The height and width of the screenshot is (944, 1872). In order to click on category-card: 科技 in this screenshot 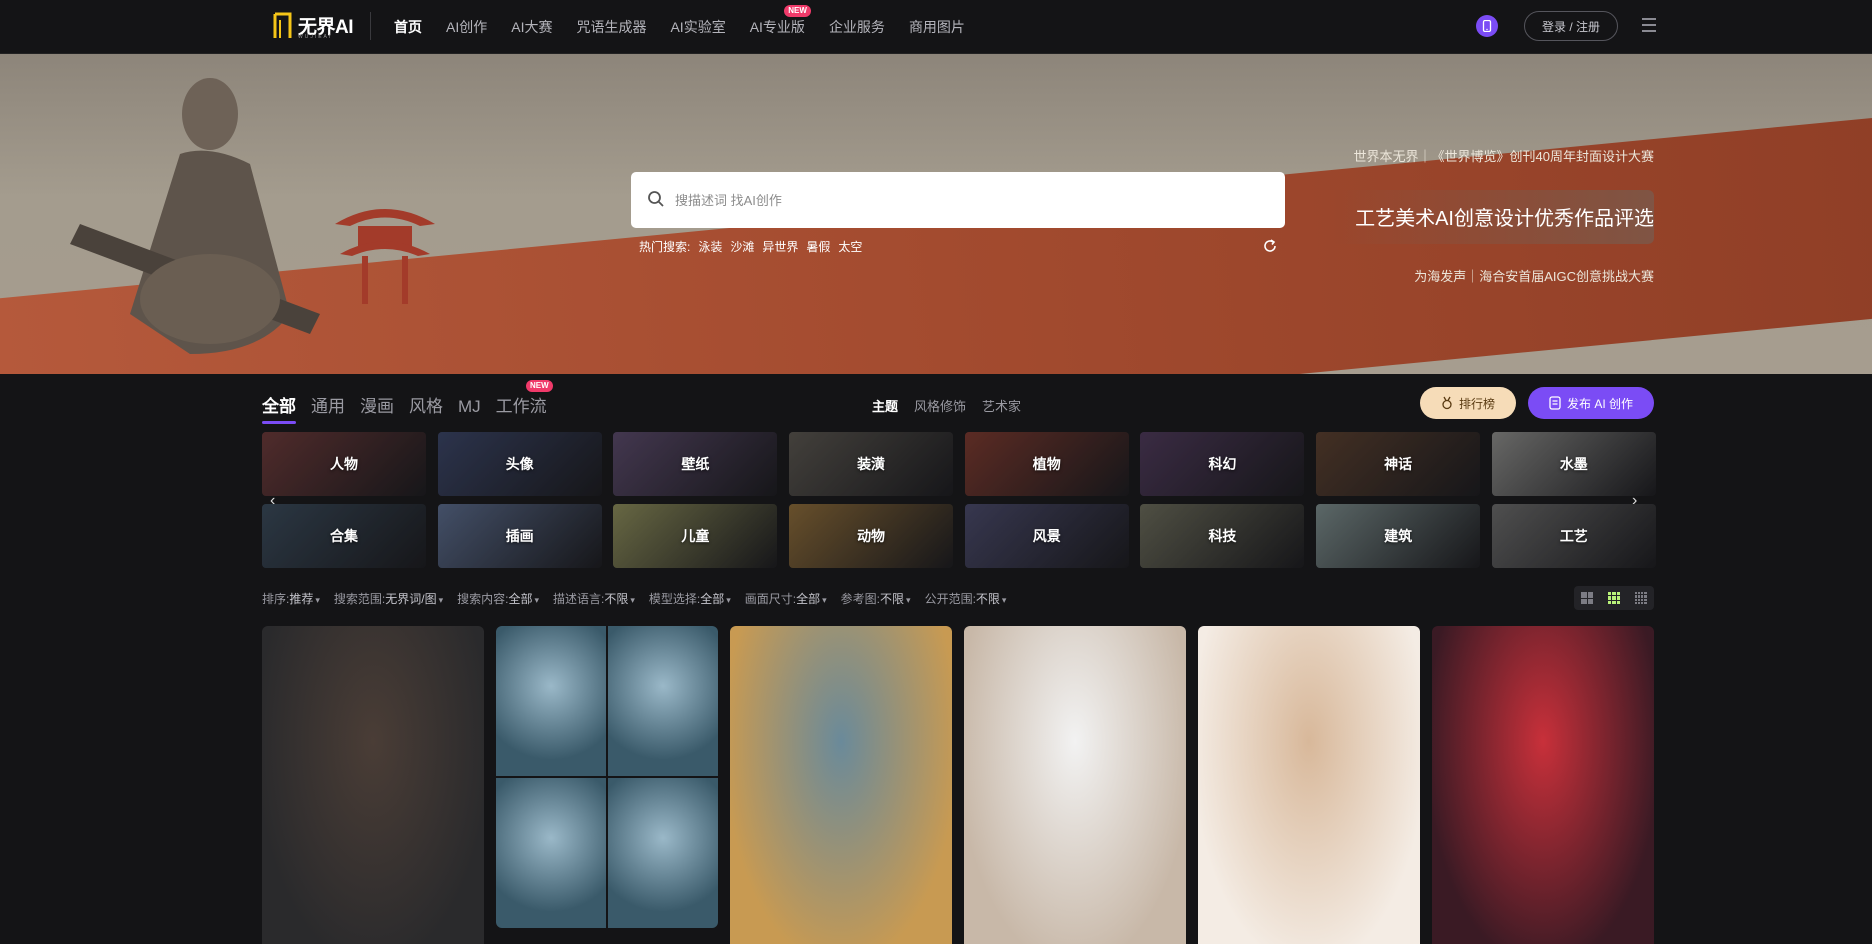, I will do `click(1222, 536)`.